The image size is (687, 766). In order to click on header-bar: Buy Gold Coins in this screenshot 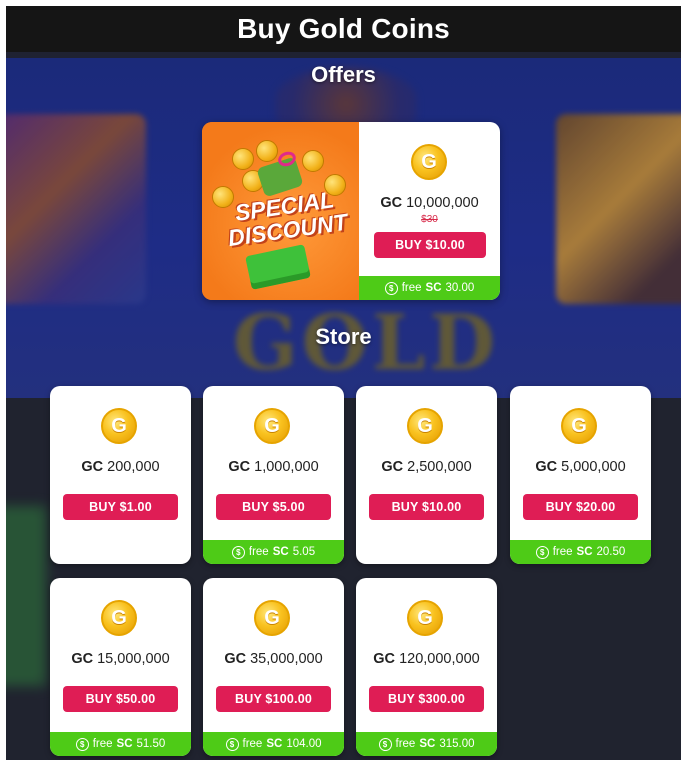, I will do `click(343, 29)`.